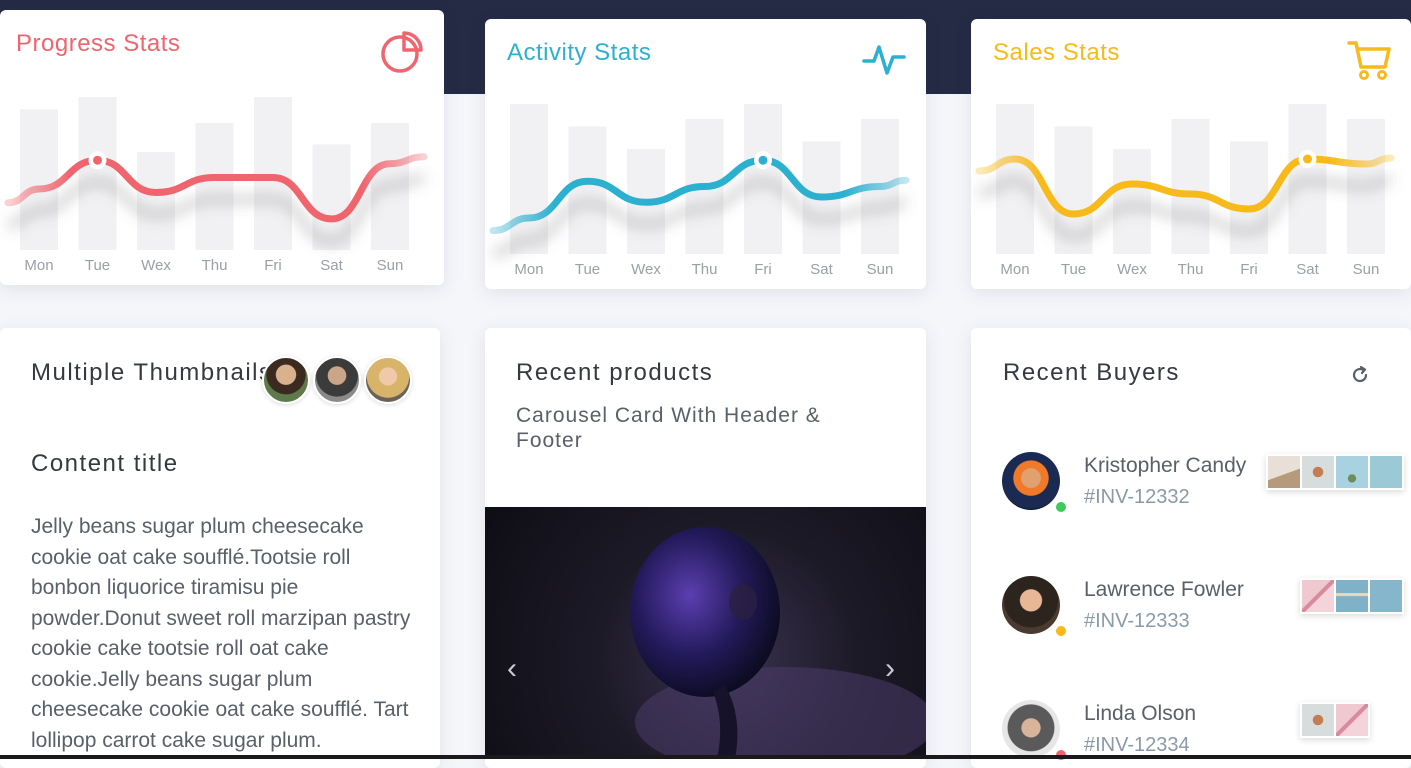  I want to click on online-status-indicator, so click(1061, 507).